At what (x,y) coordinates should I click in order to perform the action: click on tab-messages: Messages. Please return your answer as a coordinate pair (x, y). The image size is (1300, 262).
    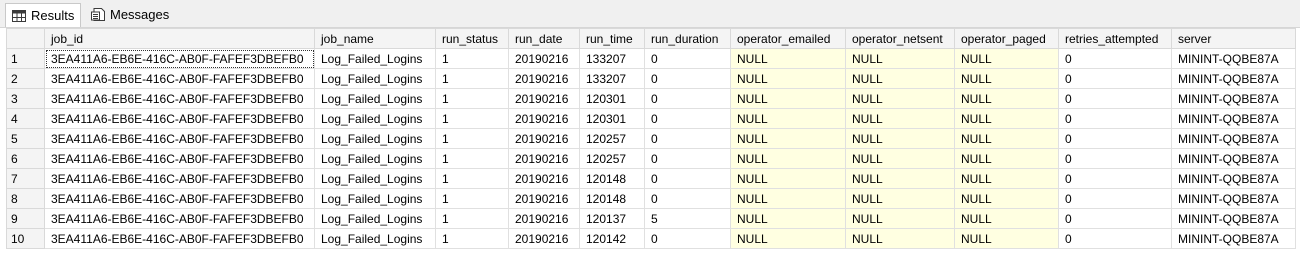
    Looking at the image, I should click on (130, 14).